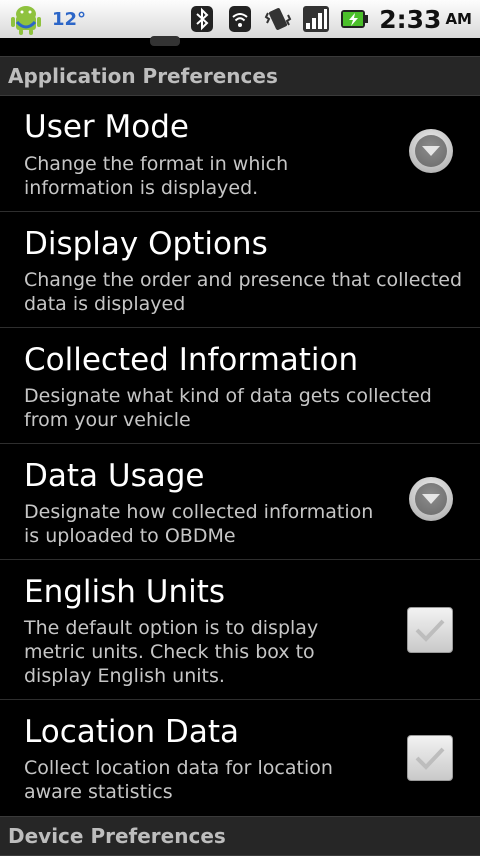 This screenshot has width=480, height=856. Describe the element at coordinates (278, 19) in the screenshot. I see `vibrate-icon` at that location.